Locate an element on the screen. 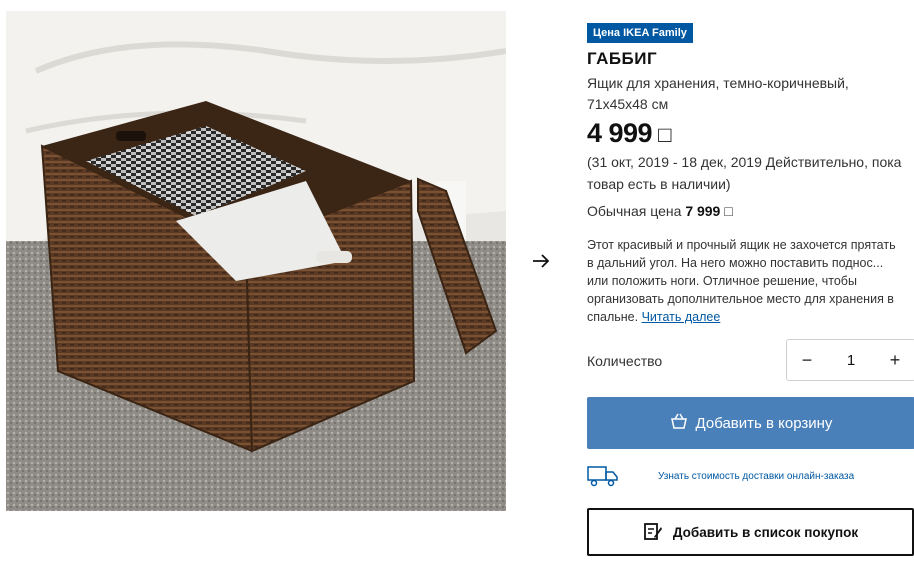 The image size is (914, 585). regular-price: Обычная цена 7 999 □ is located at coordinates (660, 211).